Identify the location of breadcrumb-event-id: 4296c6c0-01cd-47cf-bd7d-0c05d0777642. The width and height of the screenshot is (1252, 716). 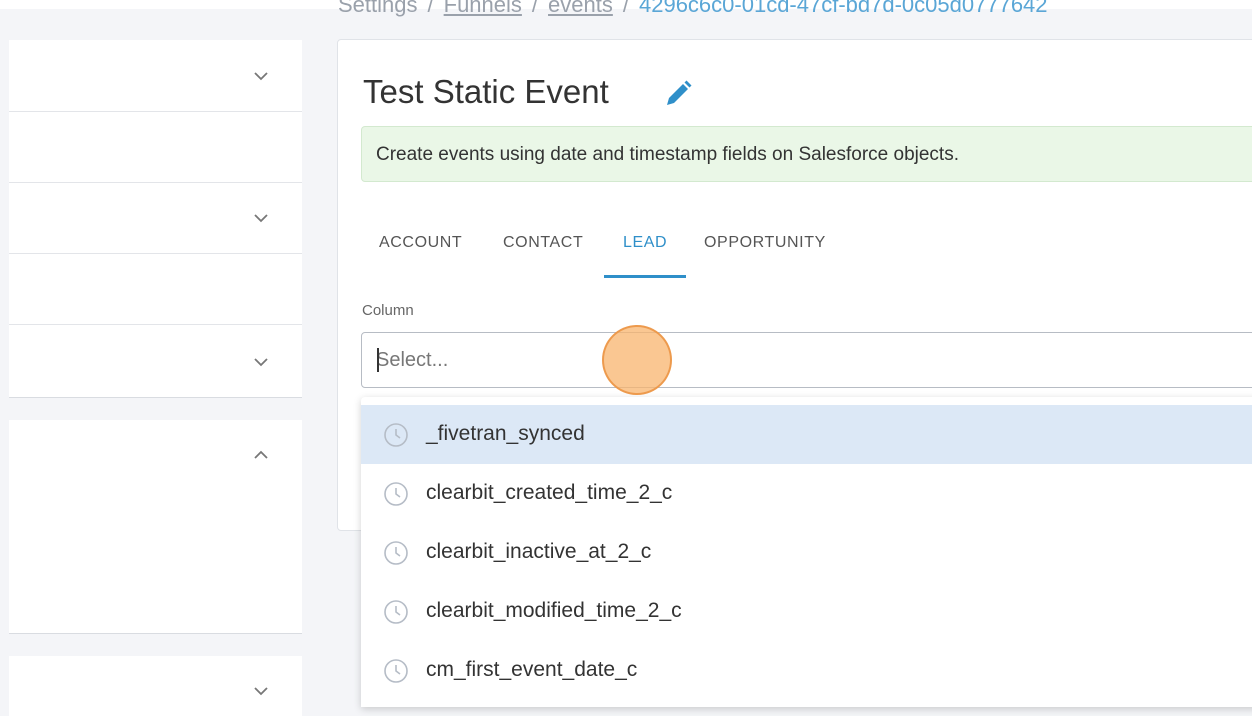
(843, 8).